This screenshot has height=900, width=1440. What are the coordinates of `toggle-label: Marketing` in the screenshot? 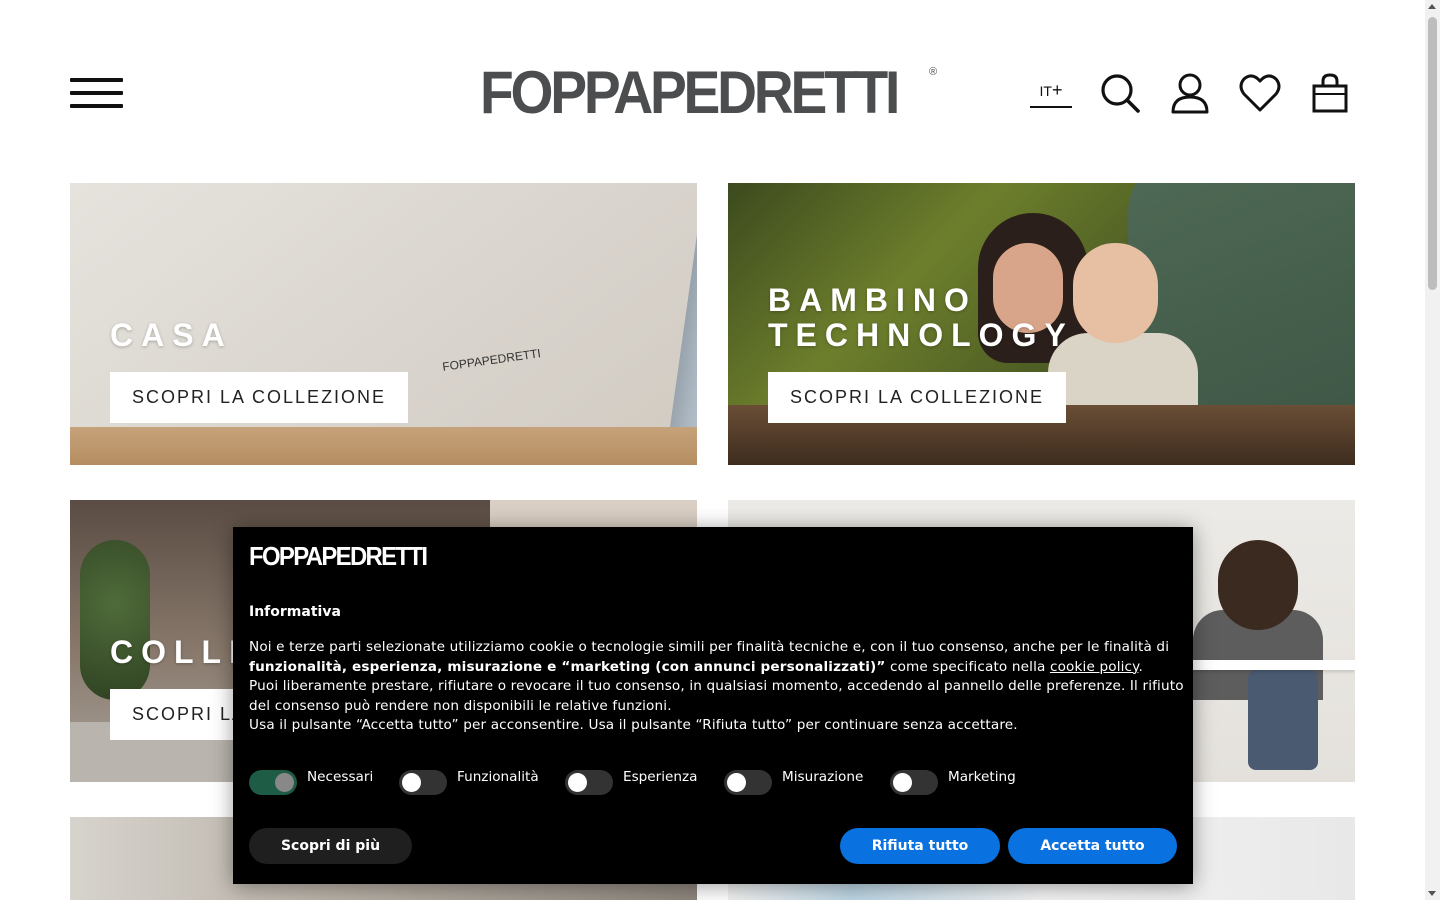 It's located at (982, 777).